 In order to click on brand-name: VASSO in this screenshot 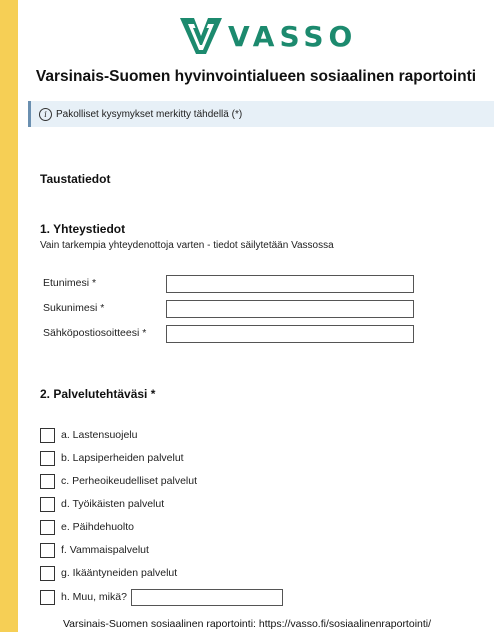, I will do `click(293, 36)`.